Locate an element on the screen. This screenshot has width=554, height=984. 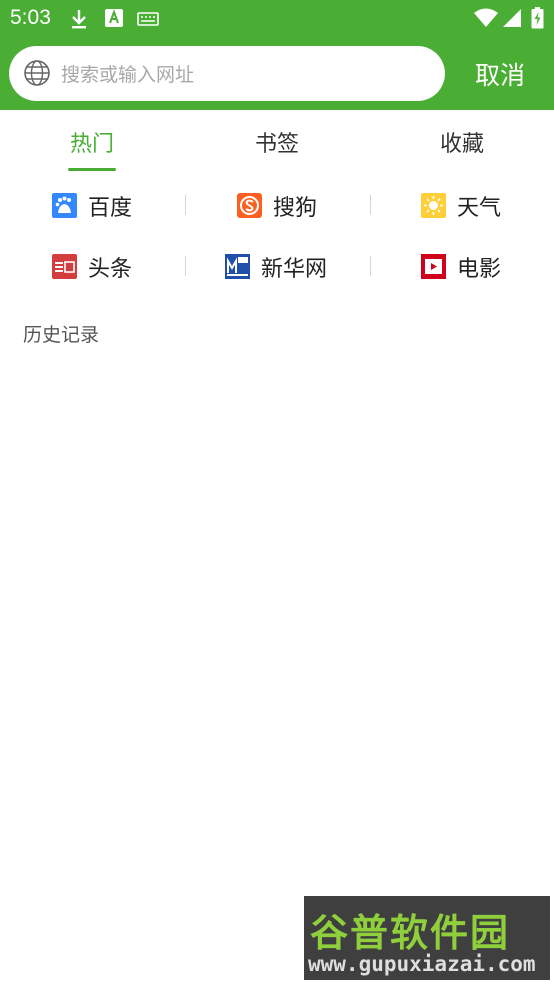
signal-icon is located at coordinates (512, 18).